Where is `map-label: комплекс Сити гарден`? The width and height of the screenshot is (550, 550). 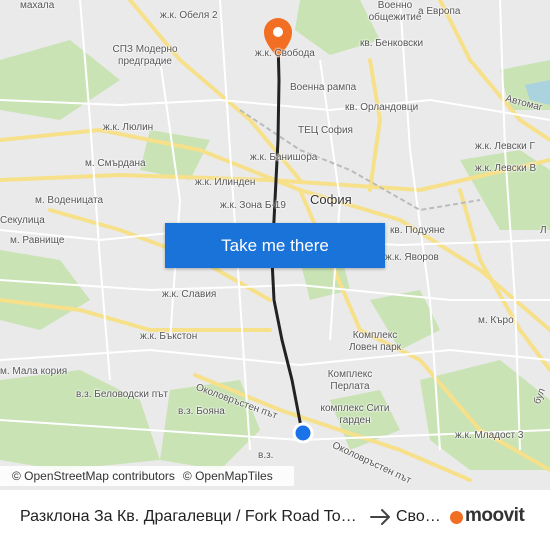 map-label: комплекс Сити гарден is located at coordinates (355, 414).